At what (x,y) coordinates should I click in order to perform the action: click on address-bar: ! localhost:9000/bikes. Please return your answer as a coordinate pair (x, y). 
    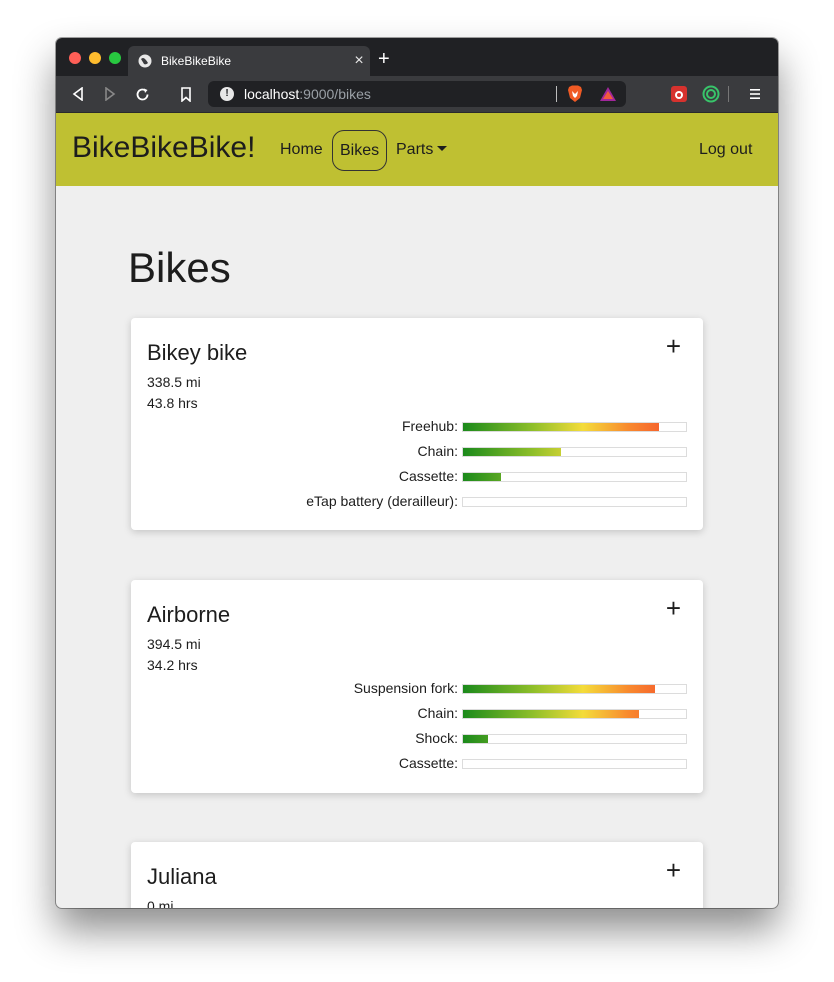
    Looking at the image, I should click on (417, 94).